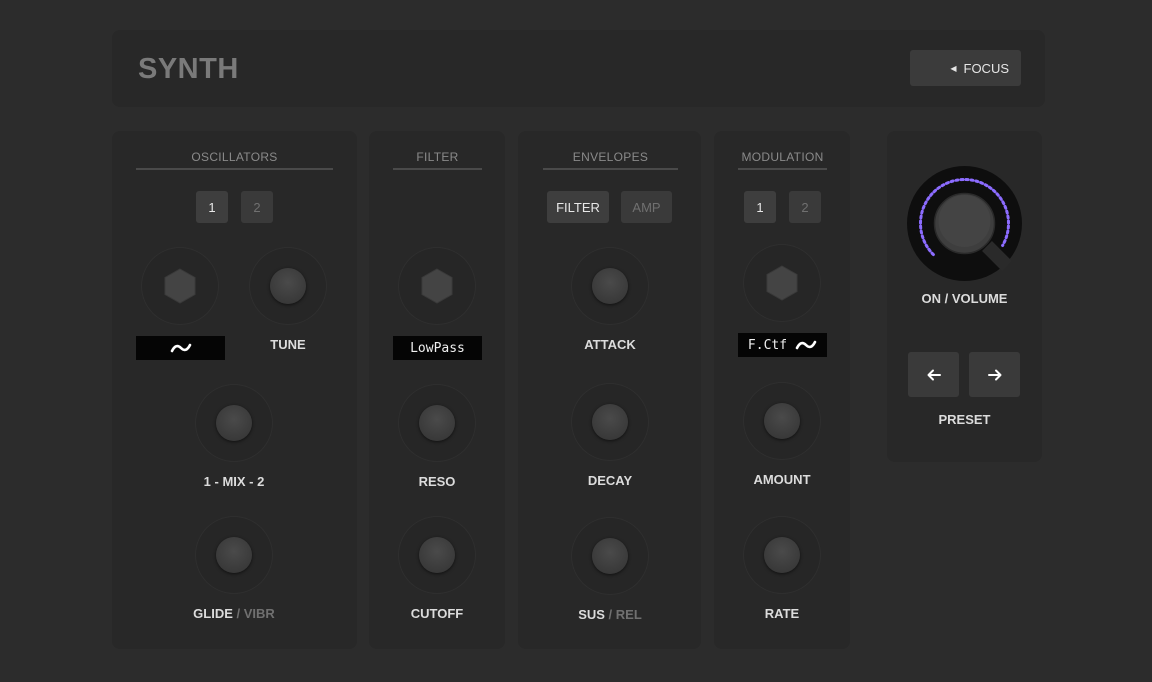  I want to click on waveform-display, so click(180, 348).